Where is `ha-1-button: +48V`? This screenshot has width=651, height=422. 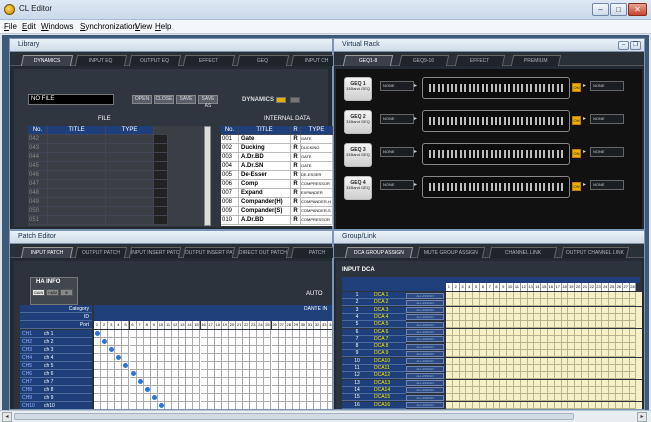
ha-1-button: +48V is located at coordinates (52, 292).